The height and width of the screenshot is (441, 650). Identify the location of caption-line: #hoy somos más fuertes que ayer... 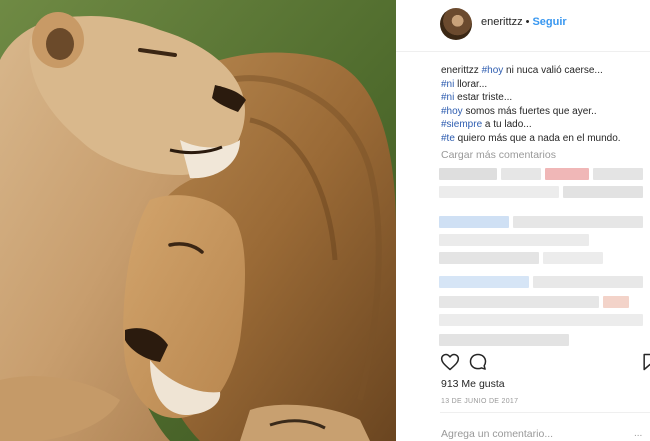
(543, 112).